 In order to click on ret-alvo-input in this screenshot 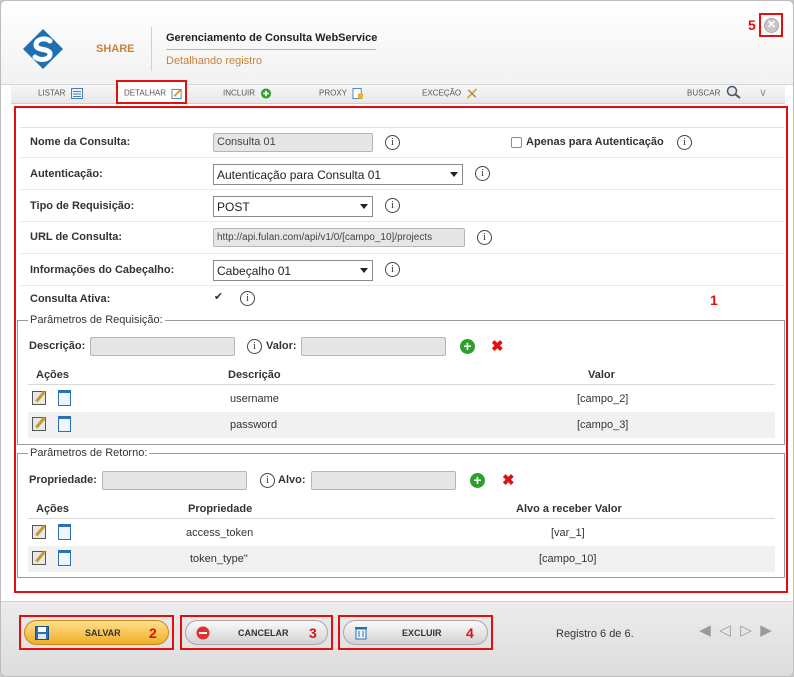, I will do `click(383, 480)`.